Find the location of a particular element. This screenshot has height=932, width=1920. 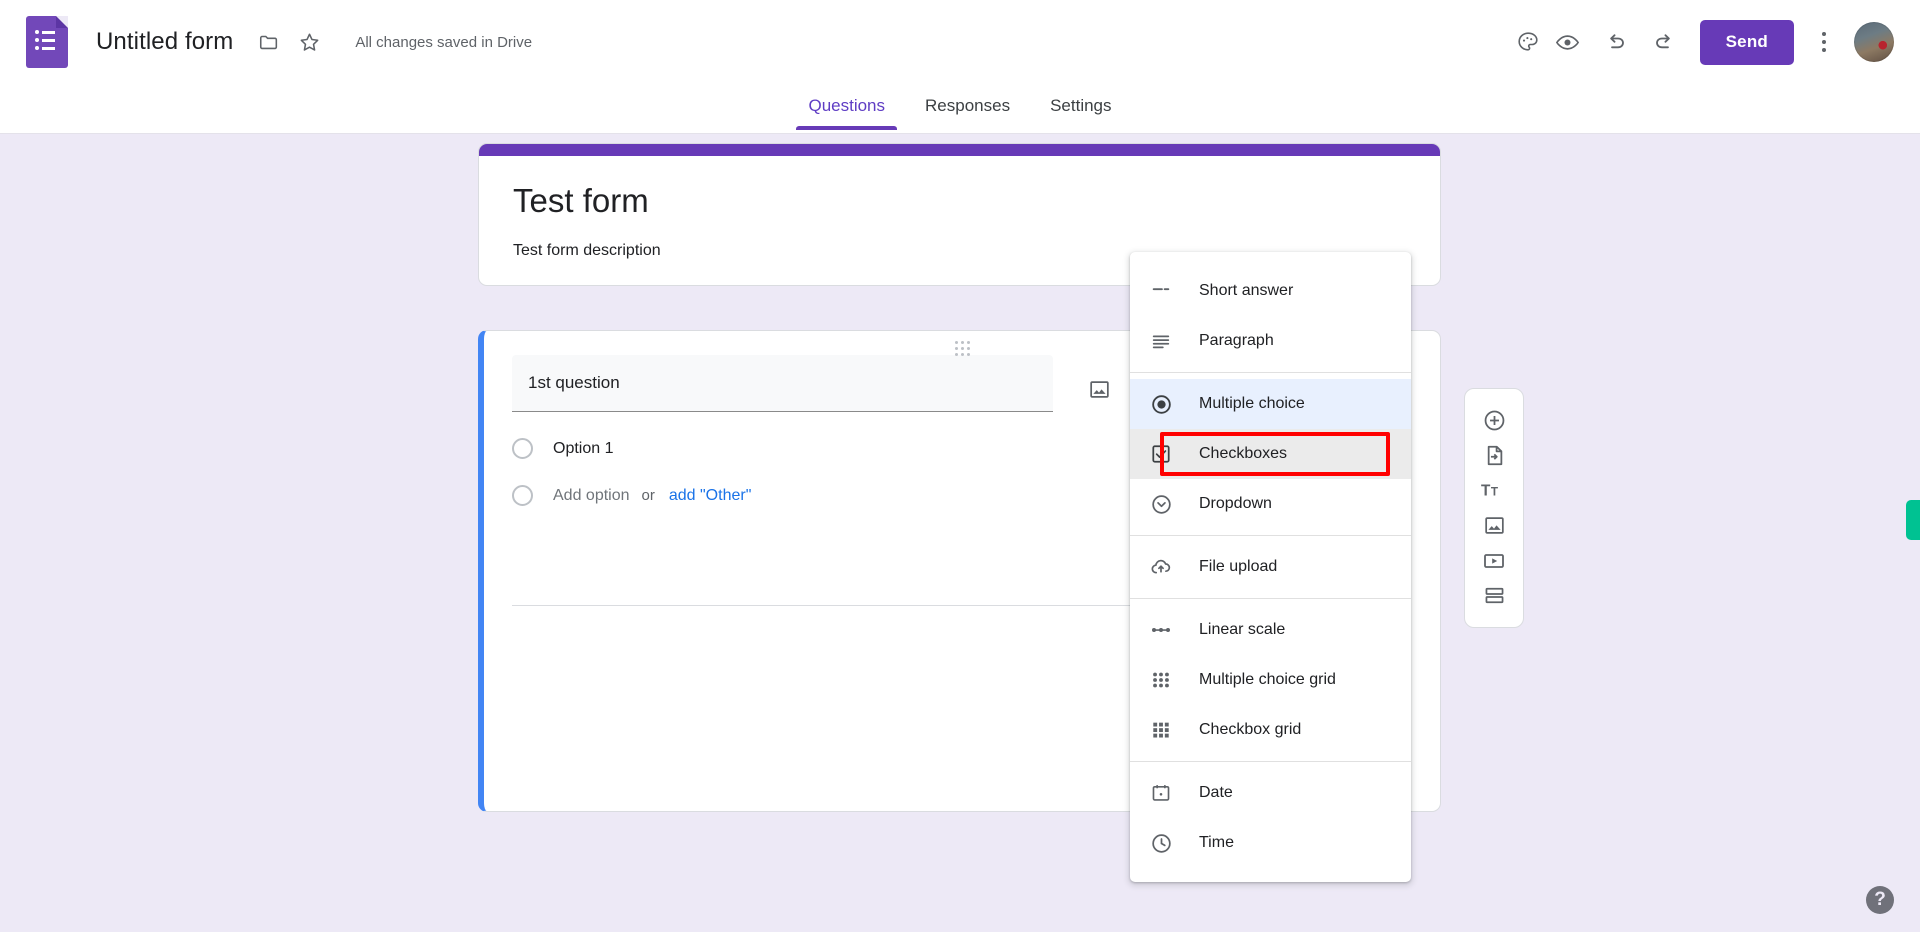

form-title-input: Untitled form is located at coordinates (164, 42).